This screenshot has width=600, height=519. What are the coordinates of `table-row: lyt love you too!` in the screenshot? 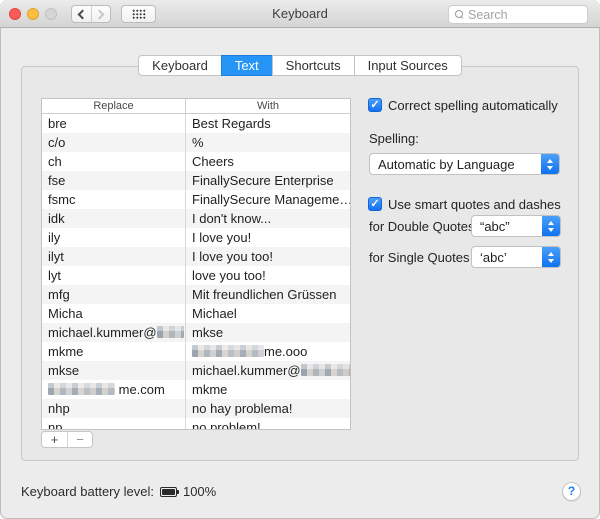 It's located at (196, 275).